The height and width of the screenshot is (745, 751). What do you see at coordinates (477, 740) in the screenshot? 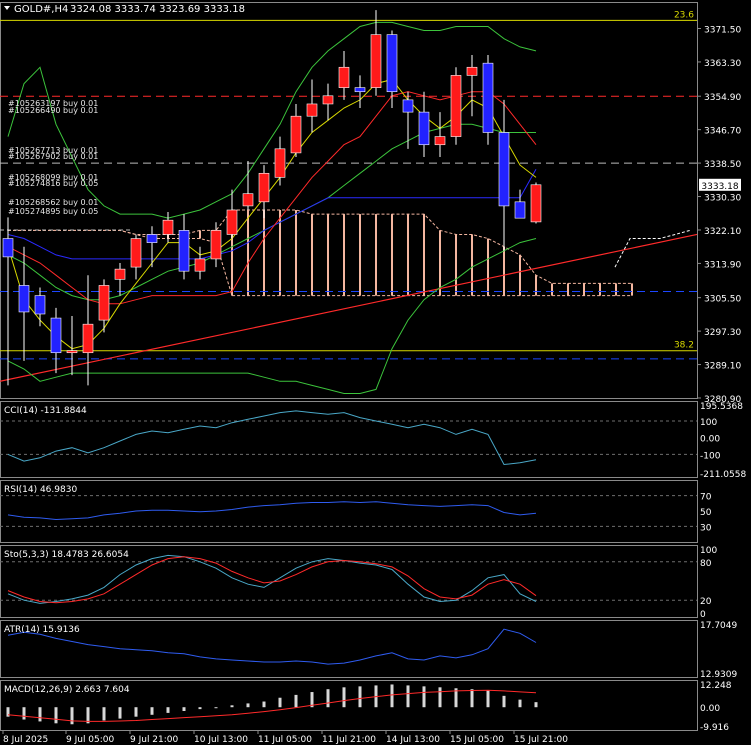
I see `time-label: 15 Jul 05:00` at bounding box center [477, 740].